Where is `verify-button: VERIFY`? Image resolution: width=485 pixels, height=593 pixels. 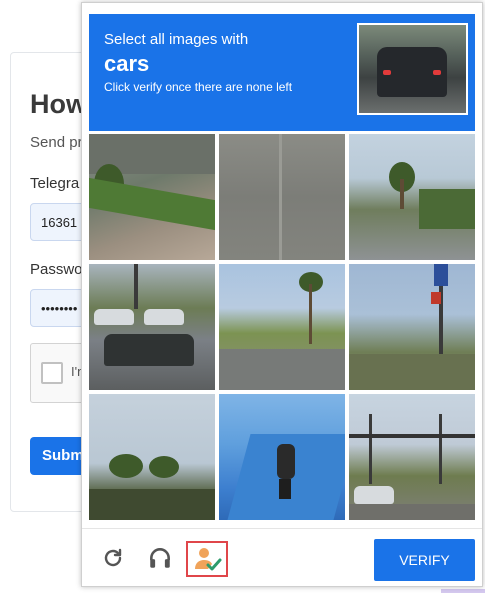
verify-button: VERIFY is located at coordinates (424, 560).